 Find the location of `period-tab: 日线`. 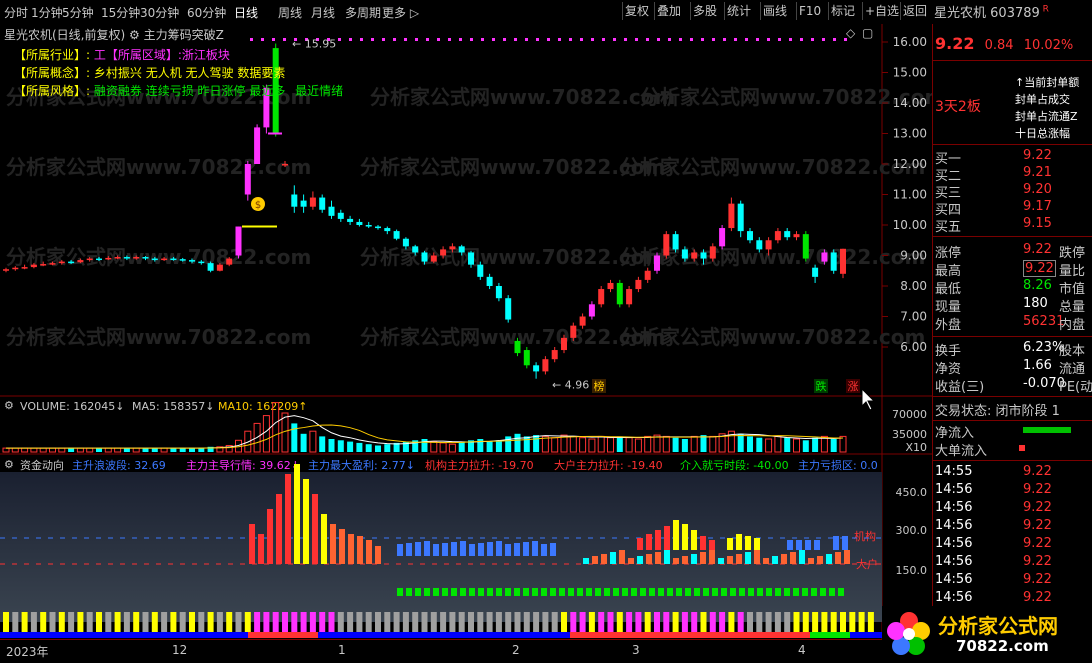

period-tab: 日线 is located at coordinates (246, 12).